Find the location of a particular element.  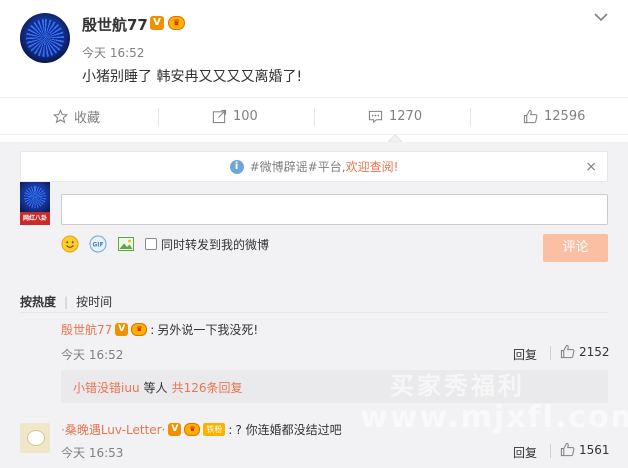

repost-button: 100 is located at coordinates (235, 116).